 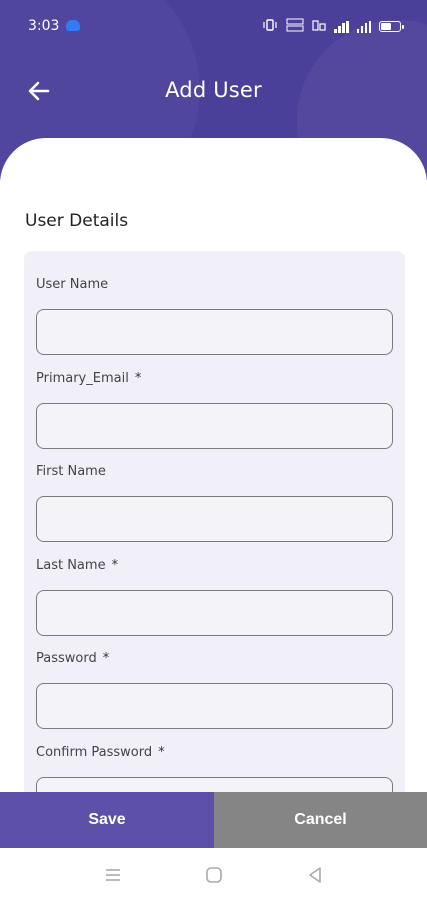 I want to click on system-nav-bar, so click(x=213, y=874).